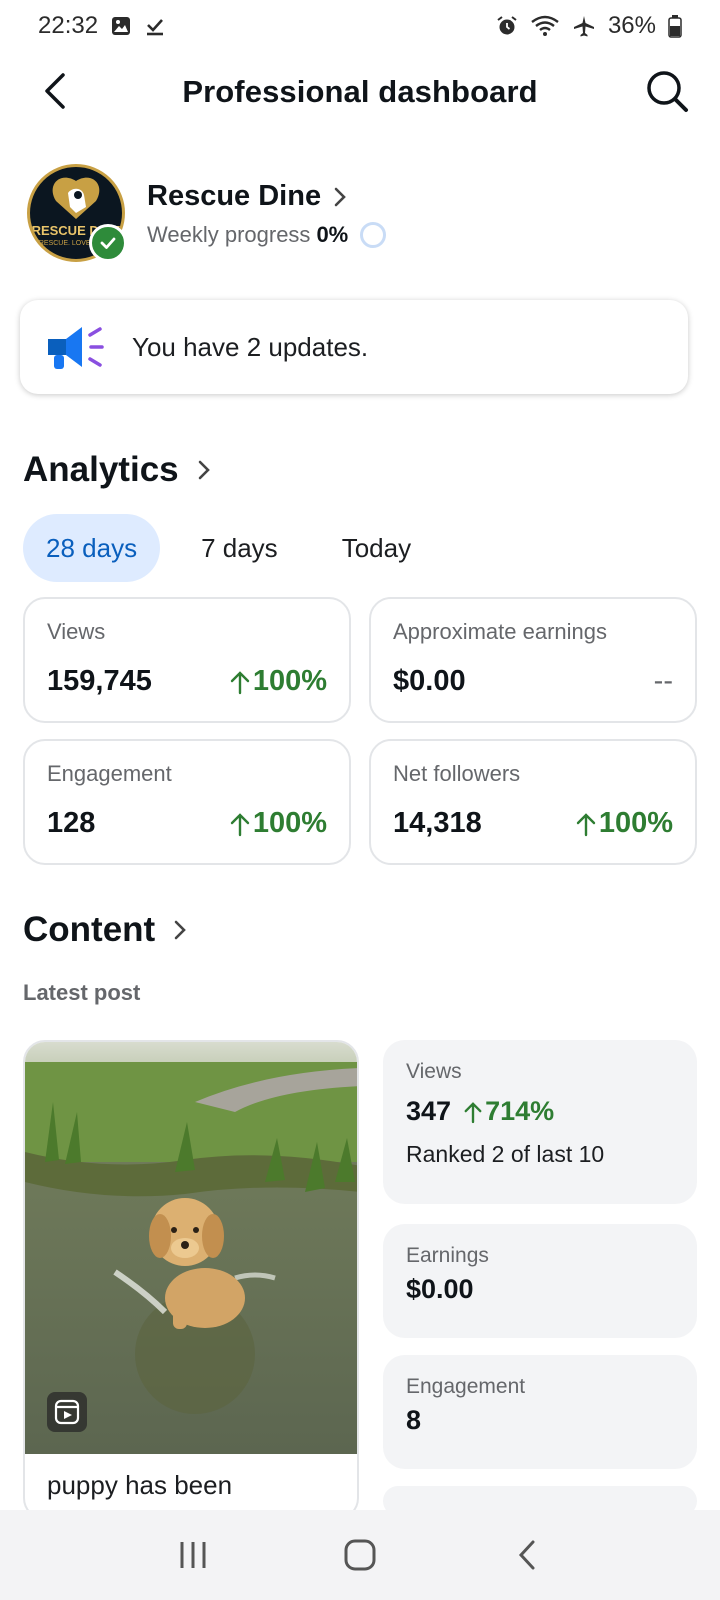 The height and width of the screenshot is (1600, 720). What do you see at coordinates (520, 1111) in the screenshot?
I see `stat-delta-value: 714%` at bounding box center [520, 1111].